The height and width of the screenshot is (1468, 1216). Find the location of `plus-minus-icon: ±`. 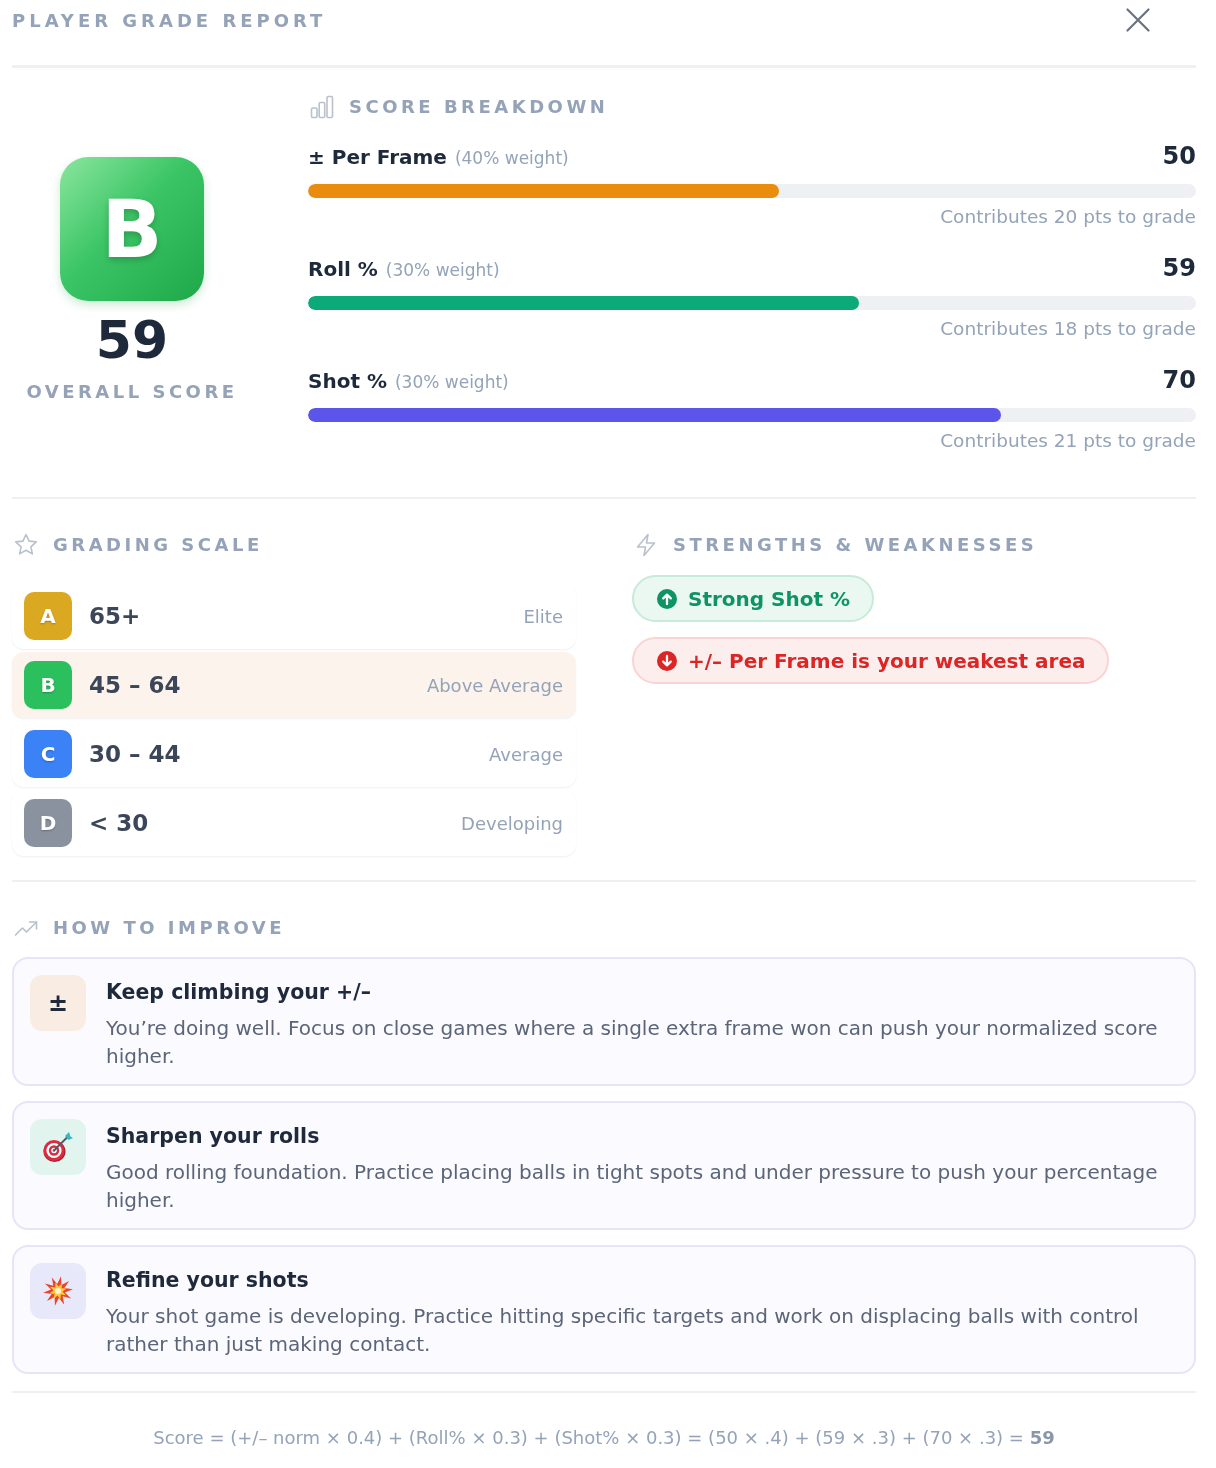

plus-minus-icon: ± is located at coordinates (58, 1003).